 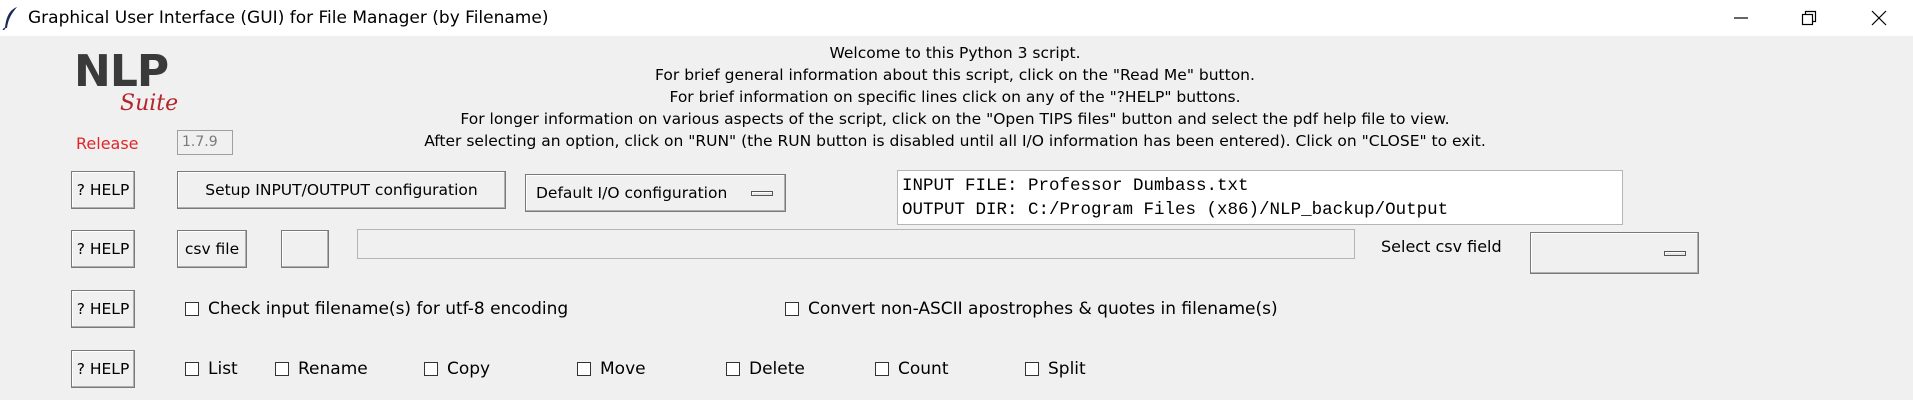 I want to click on copy-label: Copy, so click(x=469, y=369).